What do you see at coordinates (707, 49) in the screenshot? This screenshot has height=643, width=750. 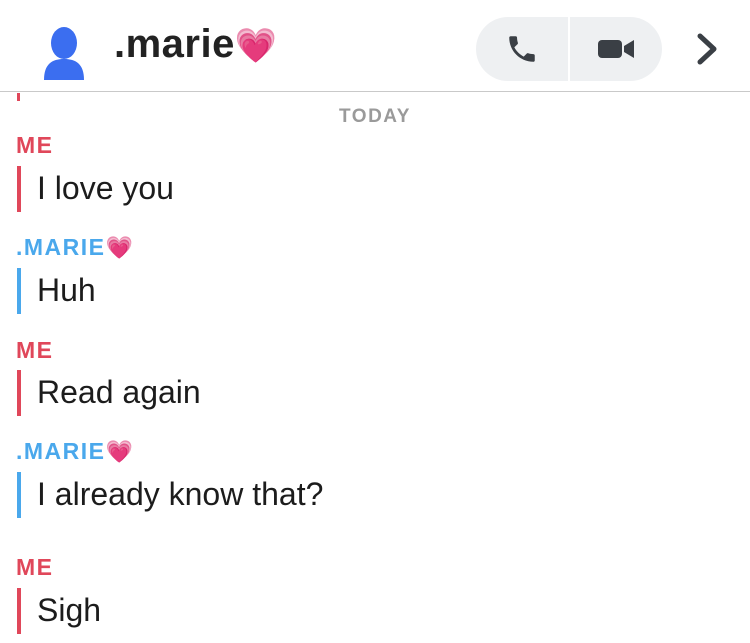 I see `chevron-right-icon` at bounding box center [707, 49].